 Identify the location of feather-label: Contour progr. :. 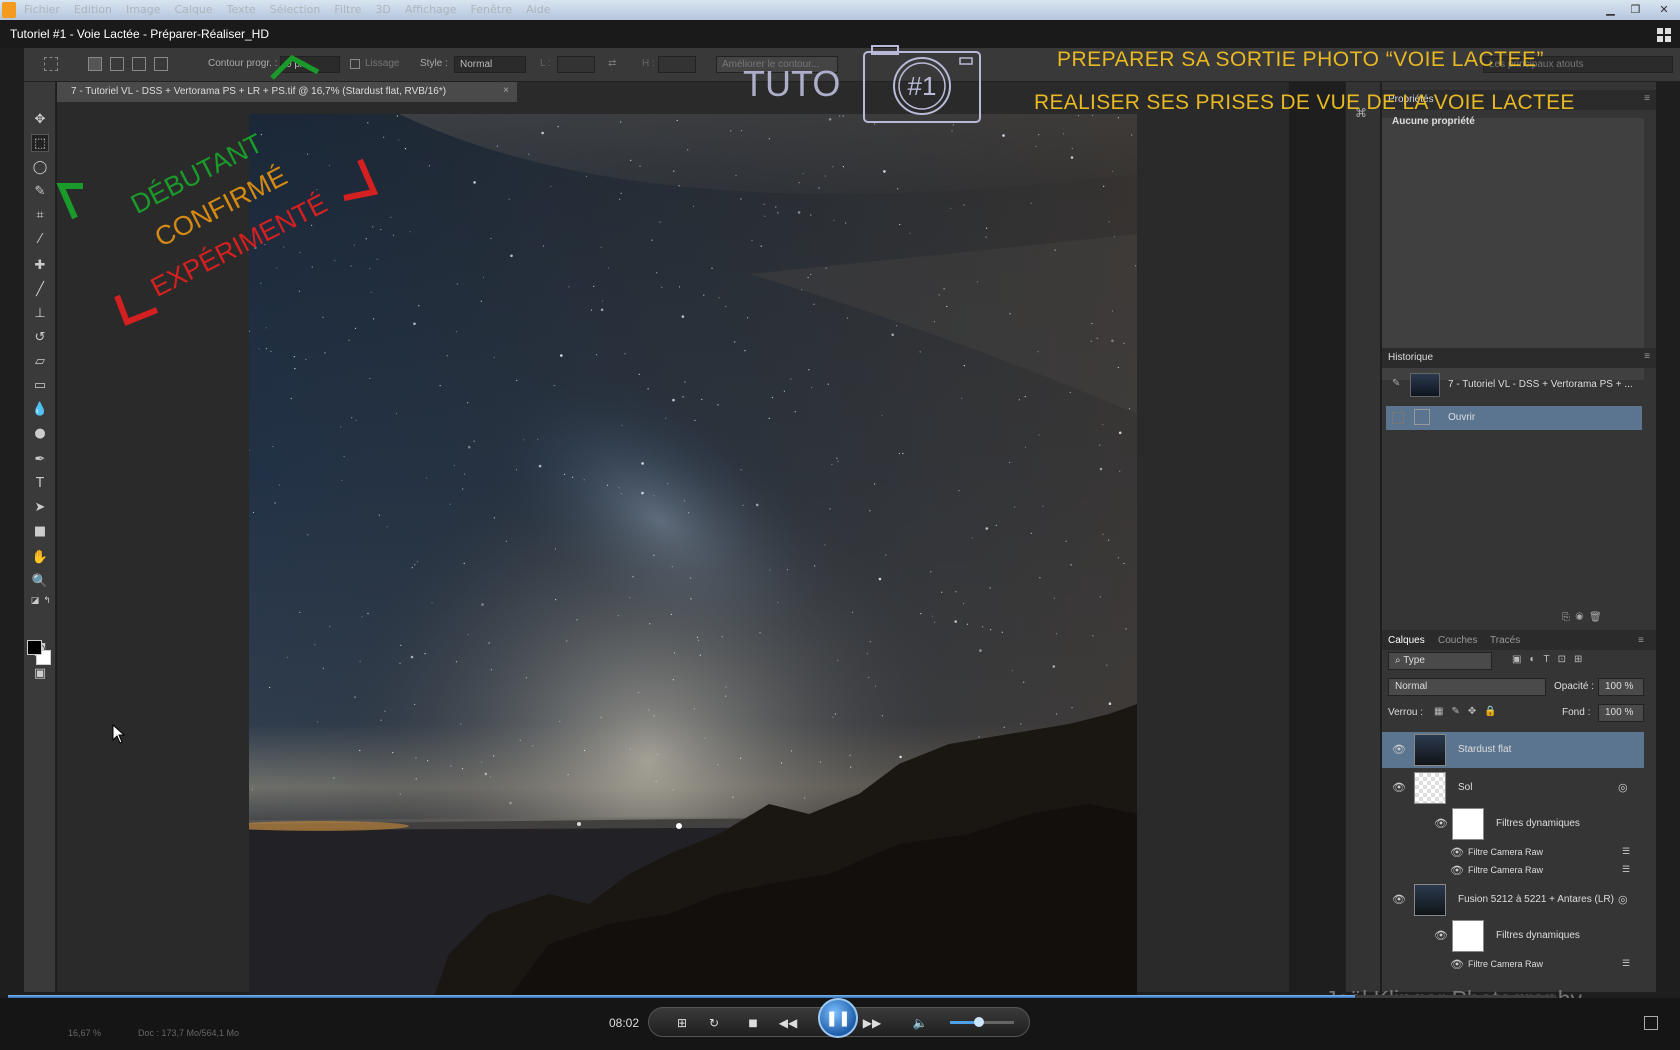
(243, 63).